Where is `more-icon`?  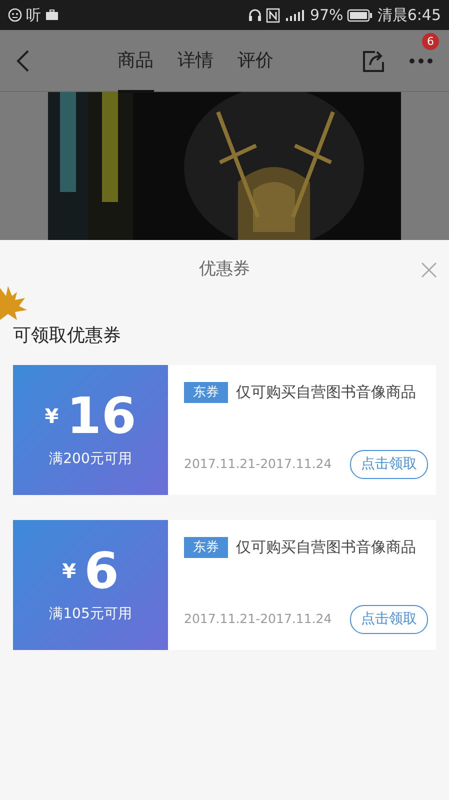
more-icon is located at coordinates (421, 61).